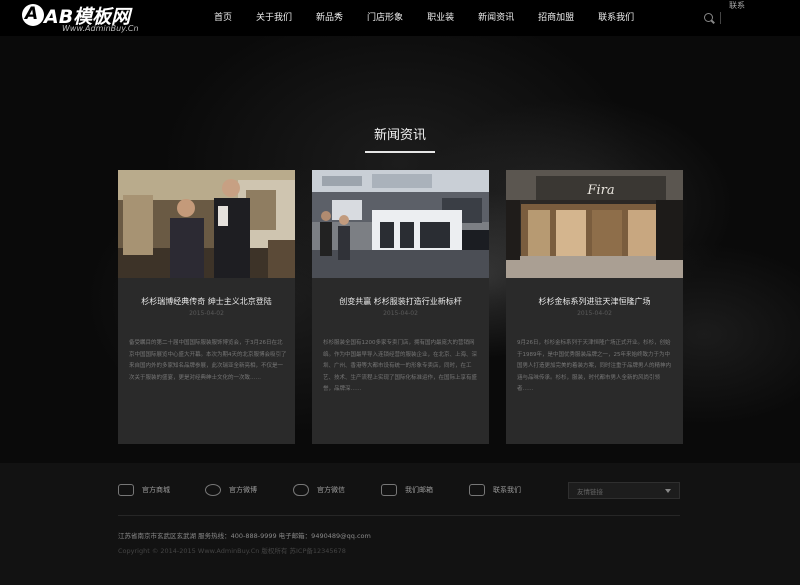 The image size is (800, 585). What do you see at coordinates (33, 15) in the screenshot?
I see `logo-mark-icon: A` at bounding box center [33, 15].